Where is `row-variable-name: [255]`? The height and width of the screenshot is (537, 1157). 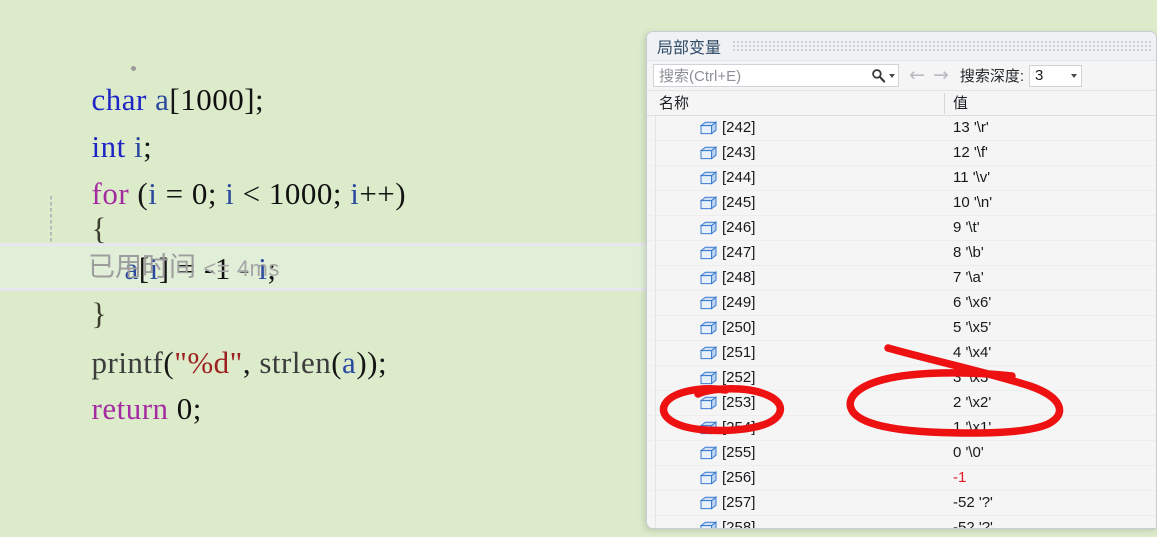
row-variable-name: [255] is located at coordinates (739, 452).